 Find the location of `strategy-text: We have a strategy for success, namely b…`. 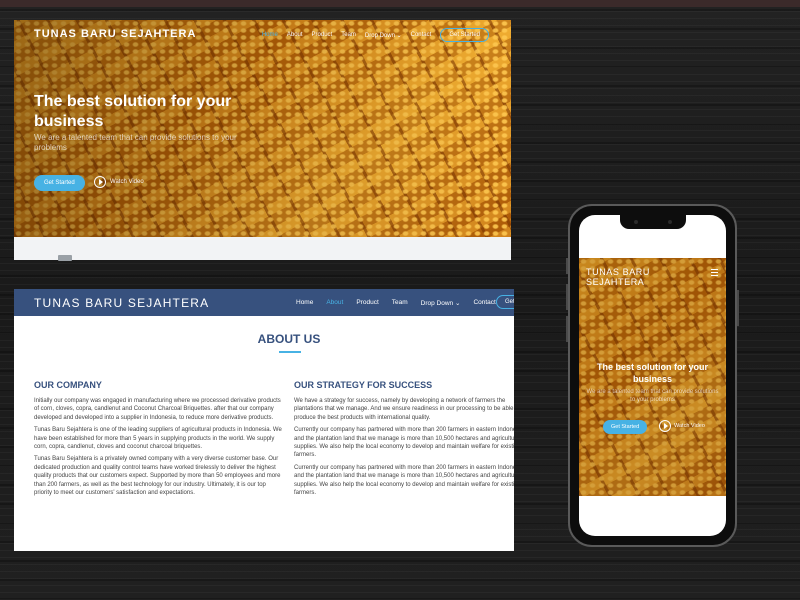

strategy-text: We have a strategy for success, namely b… is located at coordinates (404, 449).